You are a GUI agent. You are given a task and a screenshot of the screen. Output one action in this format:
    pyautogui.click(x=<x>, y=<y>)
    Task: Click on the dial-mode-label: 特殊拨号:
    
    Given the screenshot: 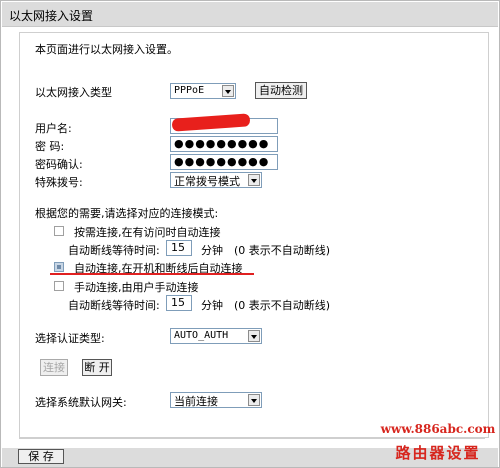 What is the action you would take?
    pyautogui.click(x=59, y=182)
    